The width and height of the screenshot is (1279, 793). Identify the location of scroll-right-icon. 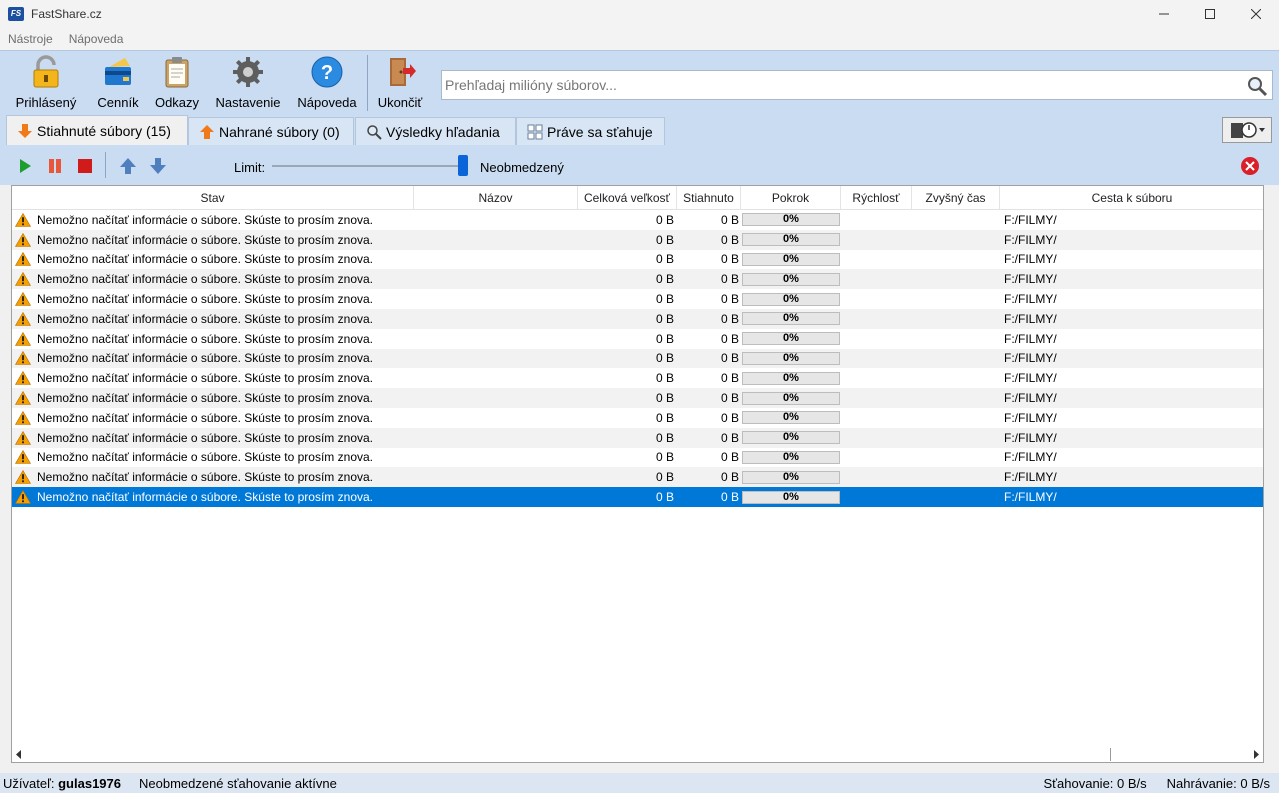
(1256, 754).